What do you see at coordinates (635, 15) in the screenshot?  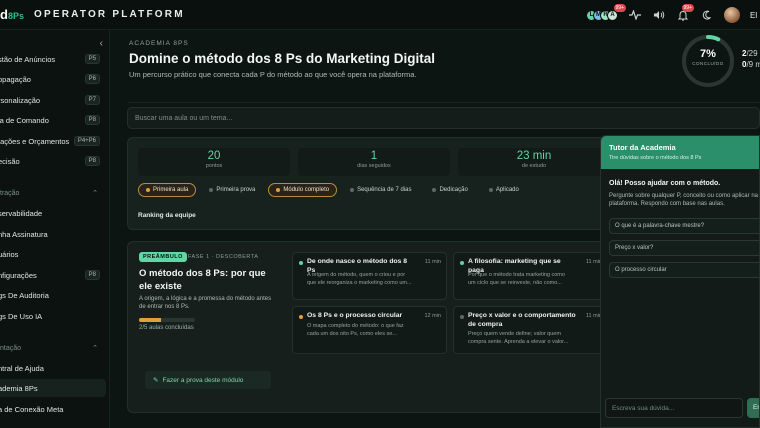 I see `activity-icon` at bounding box center [635, 15].